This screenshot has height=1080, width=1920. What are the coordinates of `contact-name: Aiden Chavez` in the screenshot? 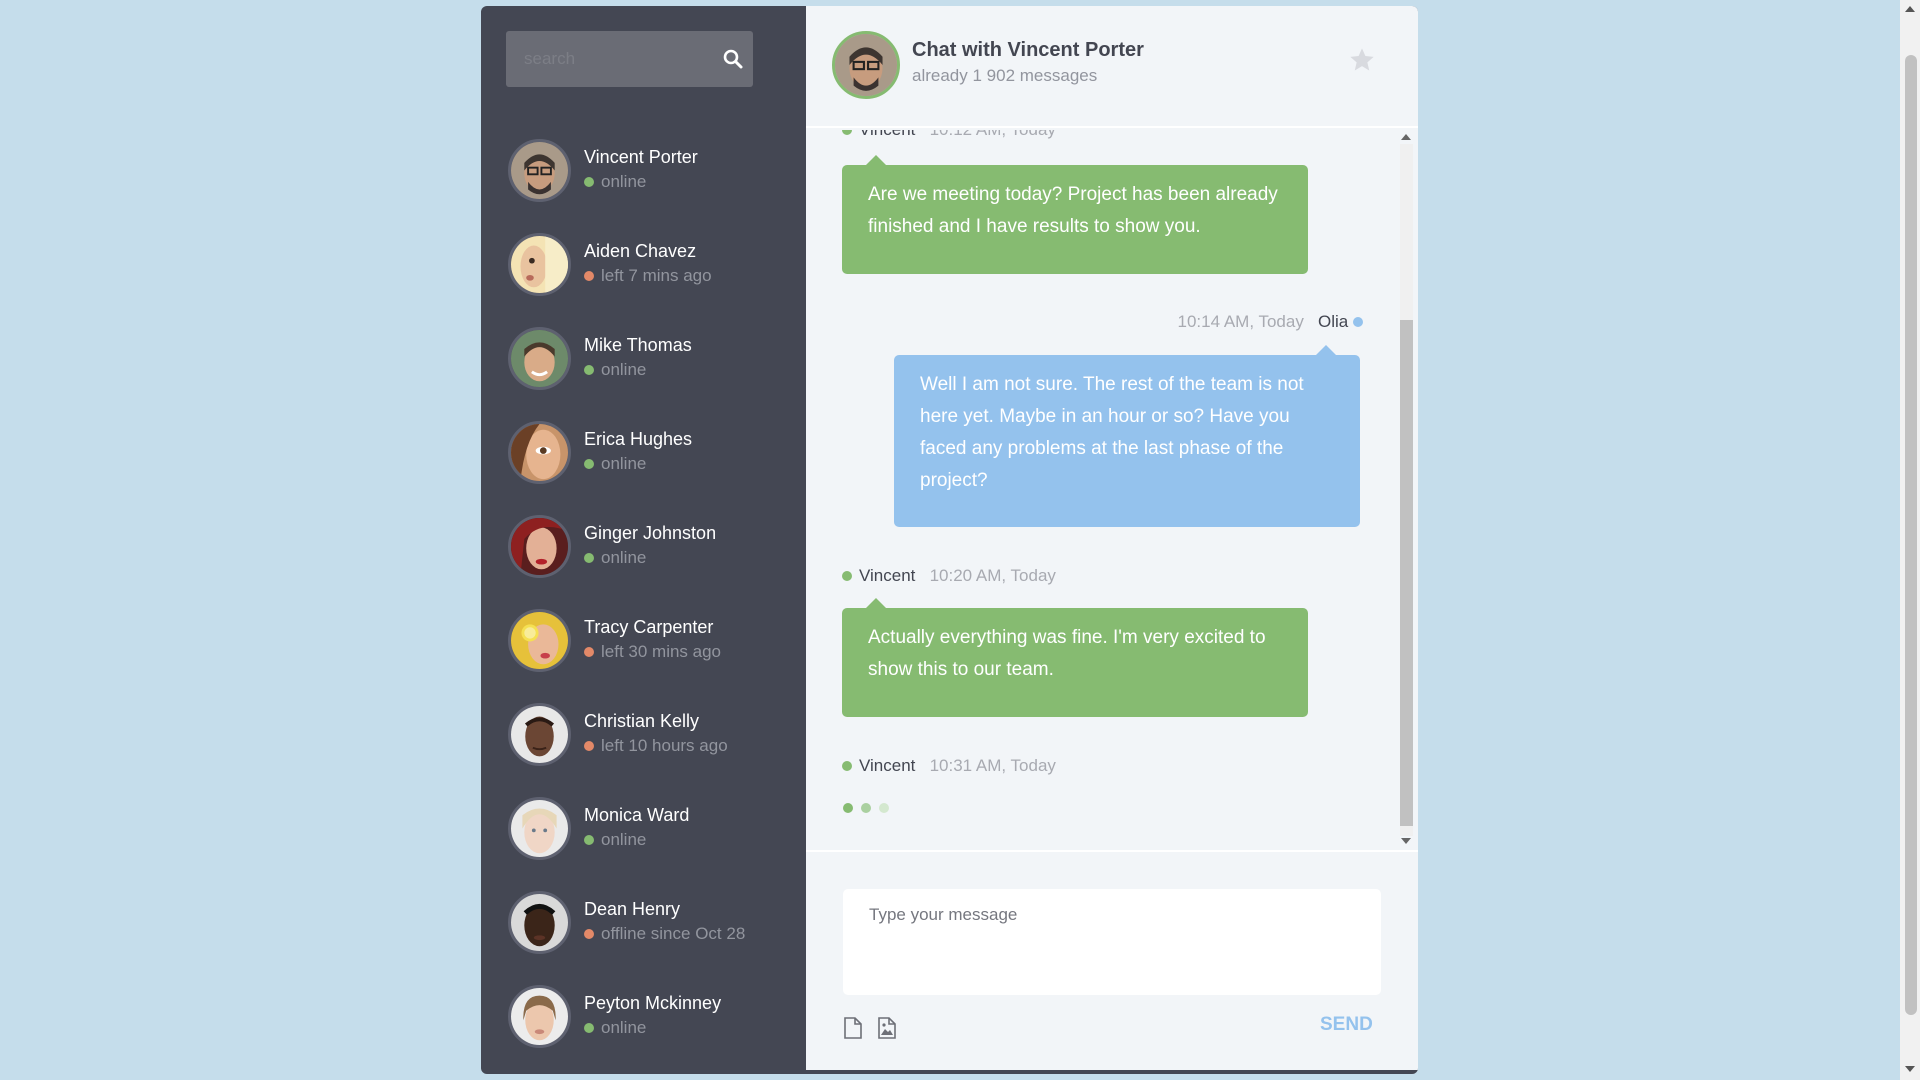 It's located at (640, 251).